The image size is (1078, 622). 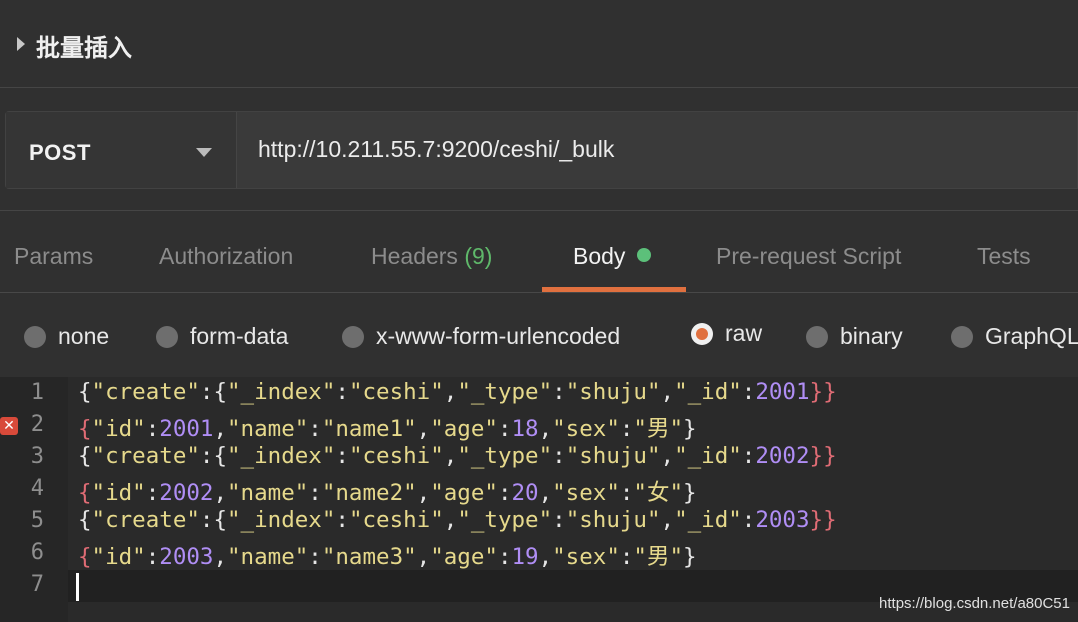 I want to click on radio-label: raw, so click(x=744, y=333).